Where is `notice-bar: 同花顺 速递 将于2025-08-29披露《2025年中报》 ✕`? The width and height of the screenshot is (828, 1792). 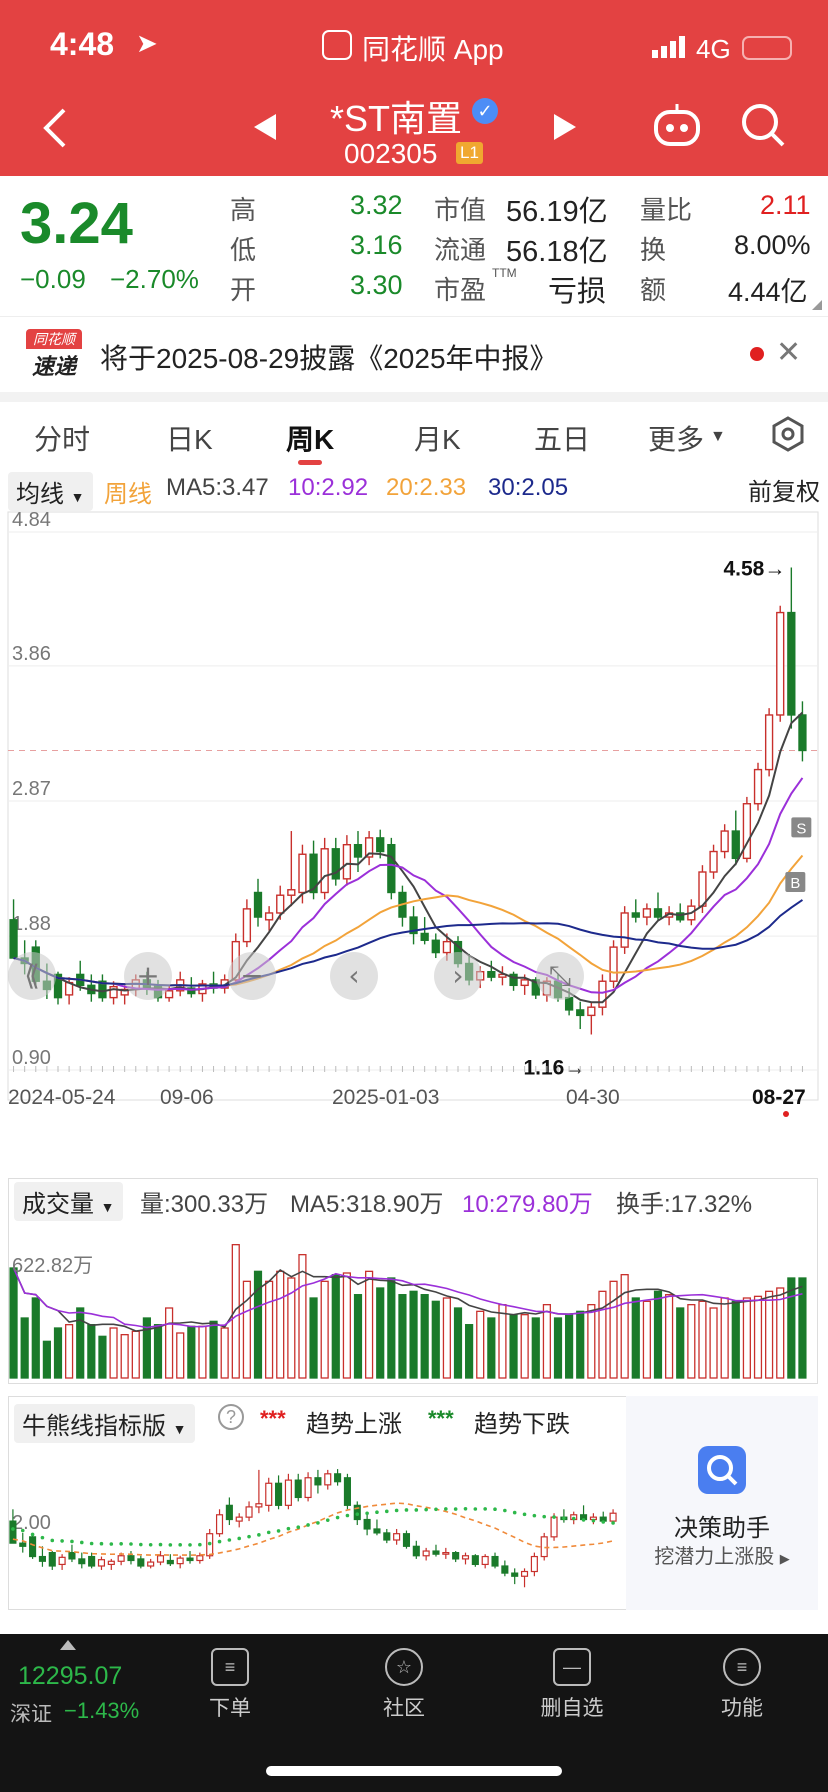
notice-bar: 同花顺 速递 将于2025-08-29披露《2025年中报》 ✕ is located at coordinates (414, 354).